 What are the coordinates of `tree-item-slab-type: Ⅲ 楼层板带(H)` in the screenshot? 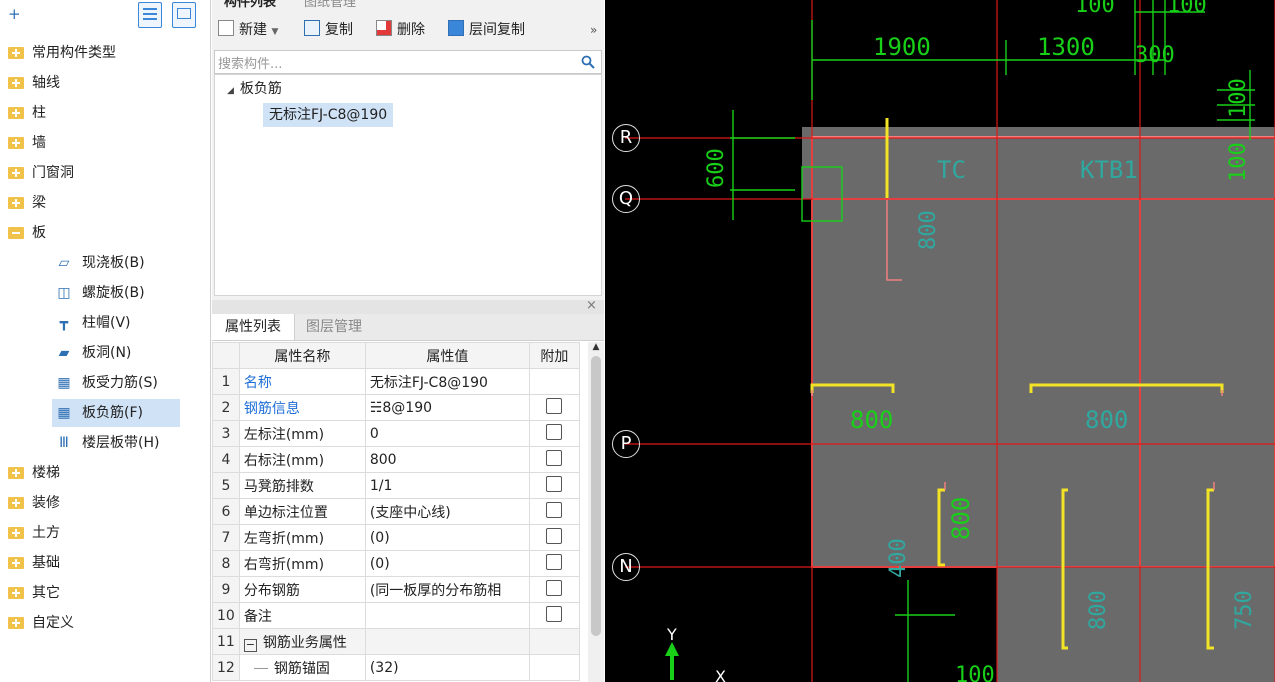 It's located at (127, 443).